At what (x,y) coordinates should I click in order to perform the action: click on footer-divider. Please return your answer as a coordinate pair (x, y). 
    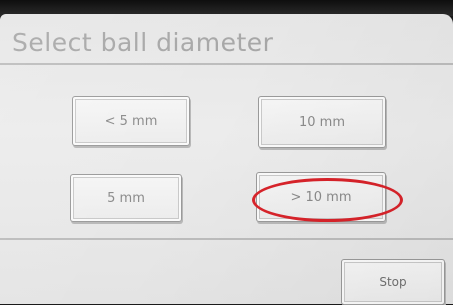
    Looking at the image, I should click on (226, 239).